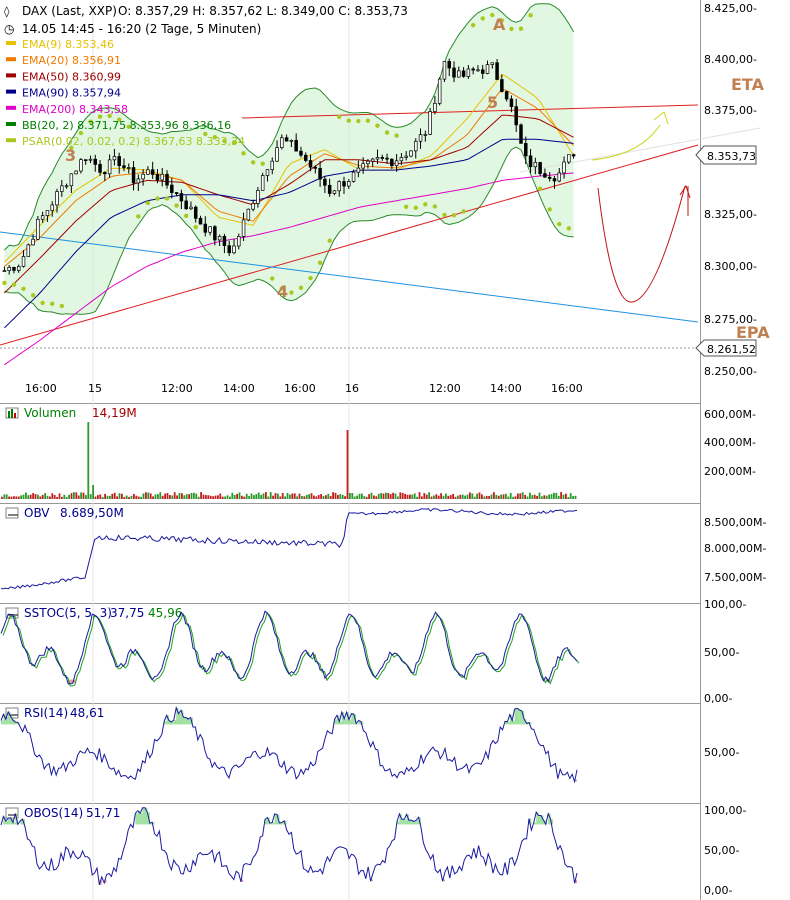 Image resolution: width=790 pixels, height=900 pixels. What do you see at coordinates (11, 140) in the screenshot?
I see `legend-swatch` at bounding box center [11, 140].